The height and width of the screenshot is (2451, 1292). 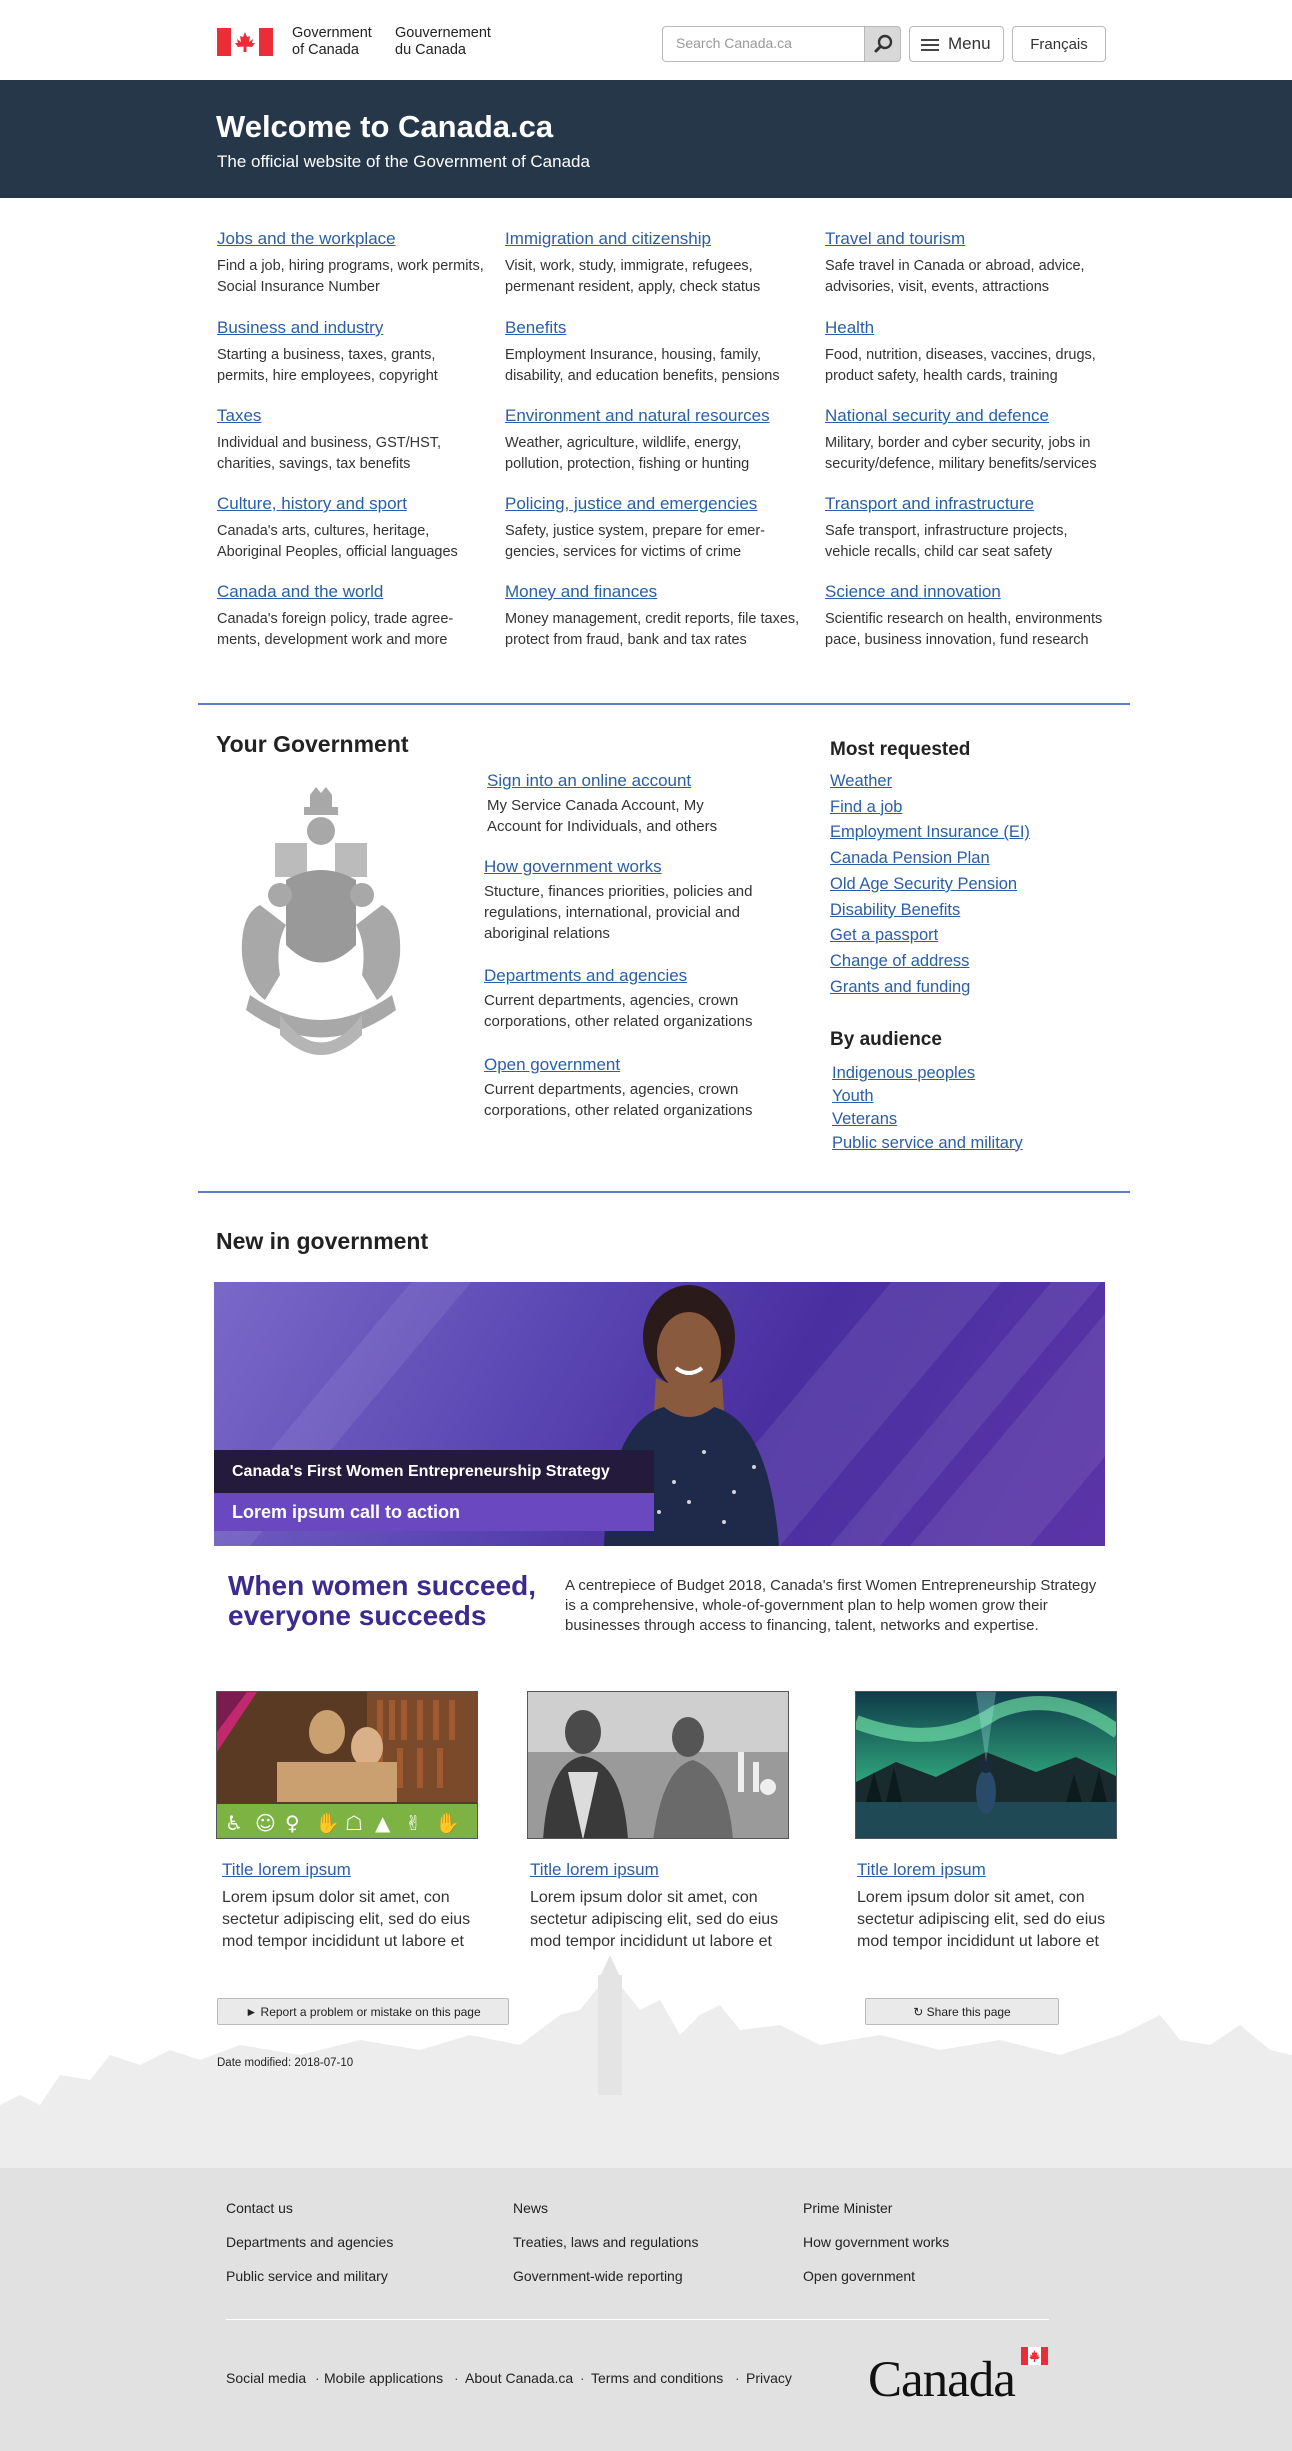 What do you see at coordinates (605, 2242) in the screenshot?
I see `footer-link-treaties: Treaties, laws and regulations` at bounding box center [605, 2242].